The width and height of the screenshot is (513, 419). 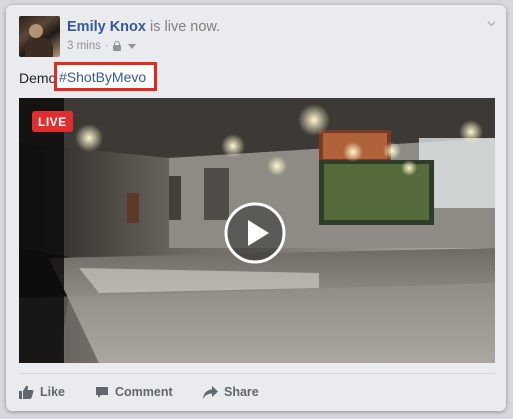 I want to click on hashtag-link: #ShotByMevo, so click(x=102, y=77).